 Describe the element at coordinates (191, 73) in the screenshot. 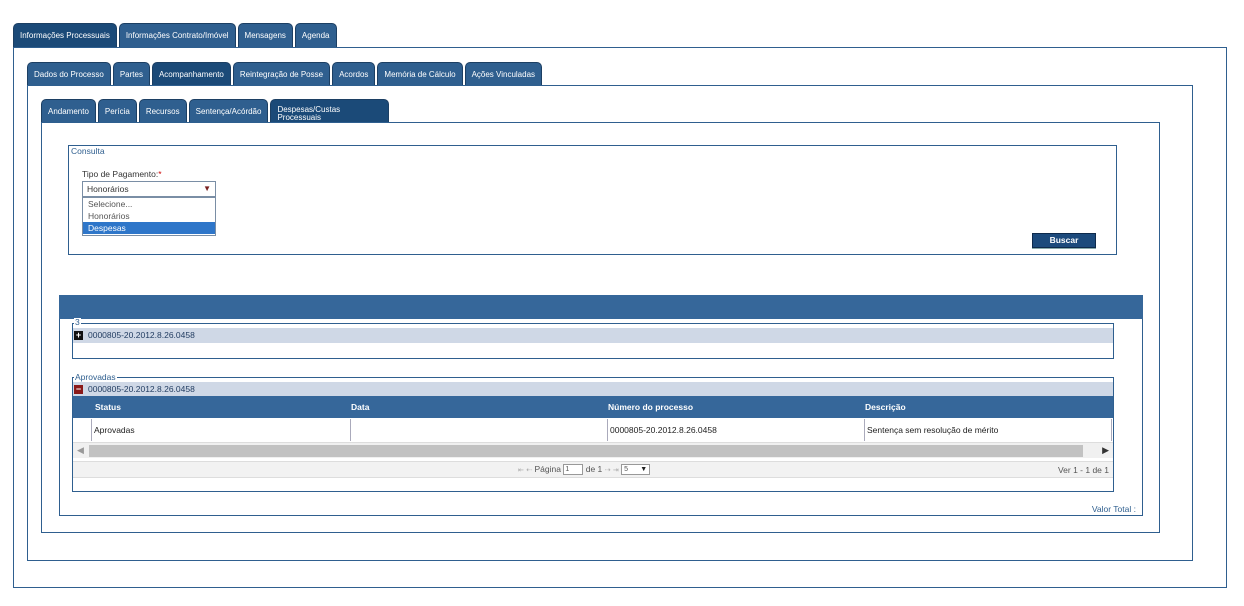

I see `tab-acompanhamento: Acompanhamento` at that location.